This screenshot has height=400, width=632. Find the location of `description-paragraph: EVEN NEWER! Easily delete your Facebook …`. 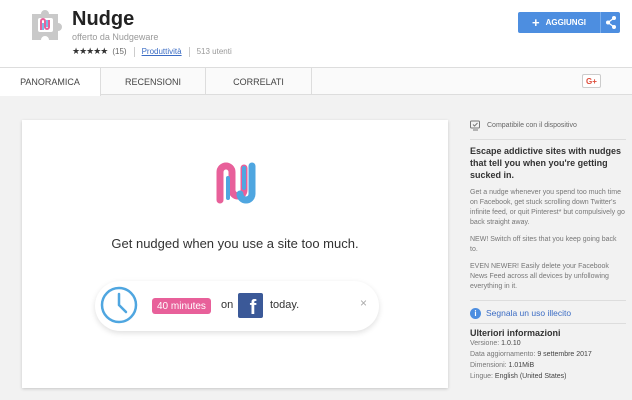

description-paragraph: EVEN NEWER! Easily delete your Facebook … is located at coordinates (539, 276).